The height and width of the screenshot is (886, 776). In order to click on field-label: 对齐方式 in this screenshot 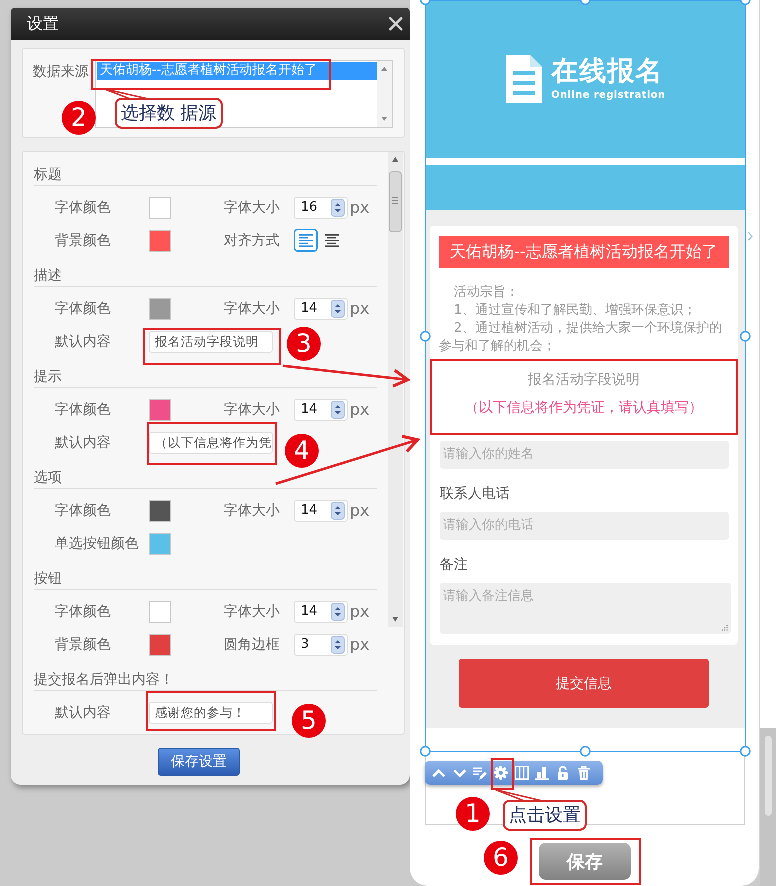, I will do `click(252, 241)`.